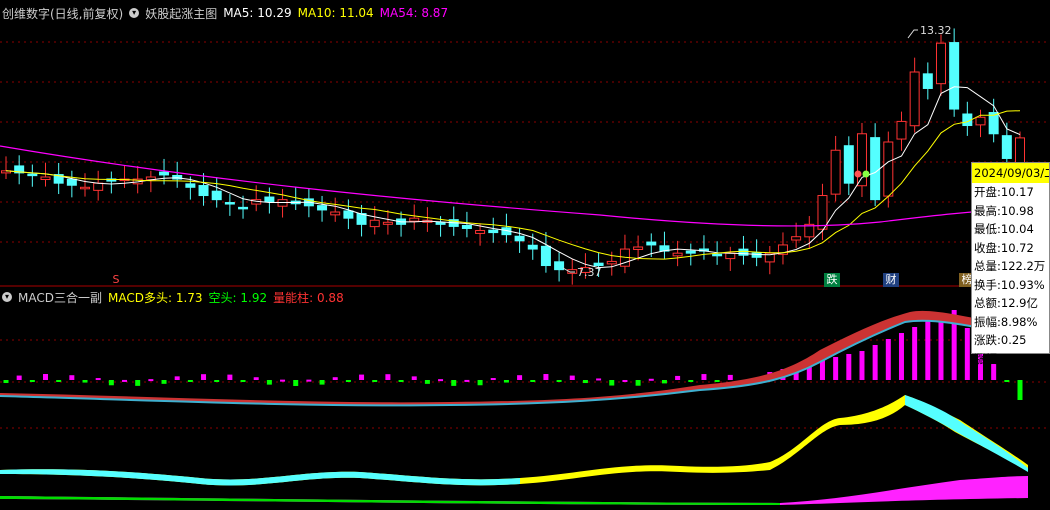 Image resolution: width=1050 pixels, height=510 pixels. I want to click on trend-ribbon-down, so click(966, 433).